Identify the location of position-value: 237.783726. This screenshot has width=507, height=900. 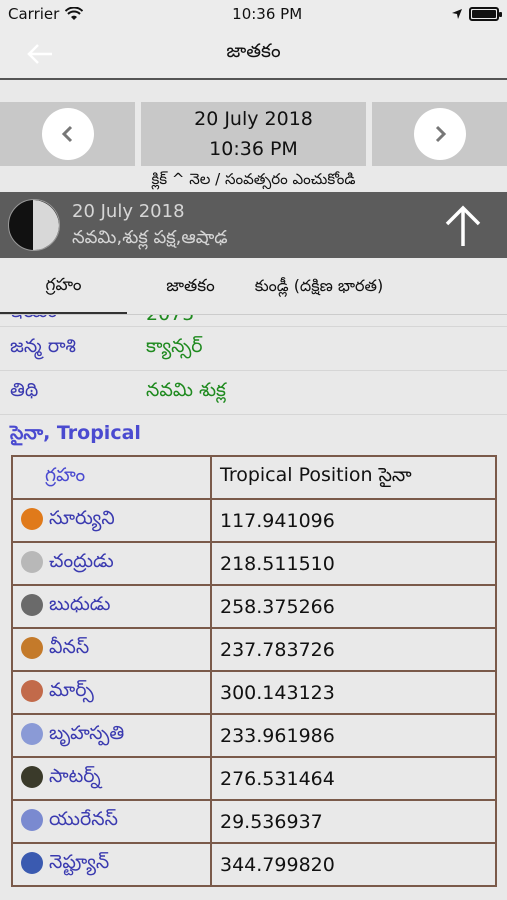
(353, 649).